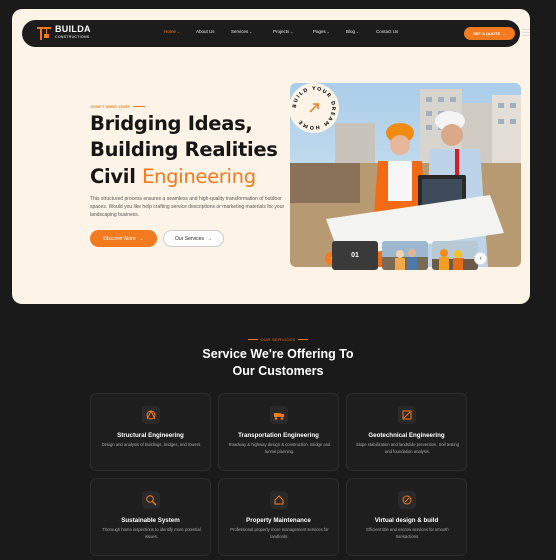  What do you see at coordinates (184, 149) in the screenshot?
I see `hero-title-line2: Building Realities` at bounding box center [184, 149].